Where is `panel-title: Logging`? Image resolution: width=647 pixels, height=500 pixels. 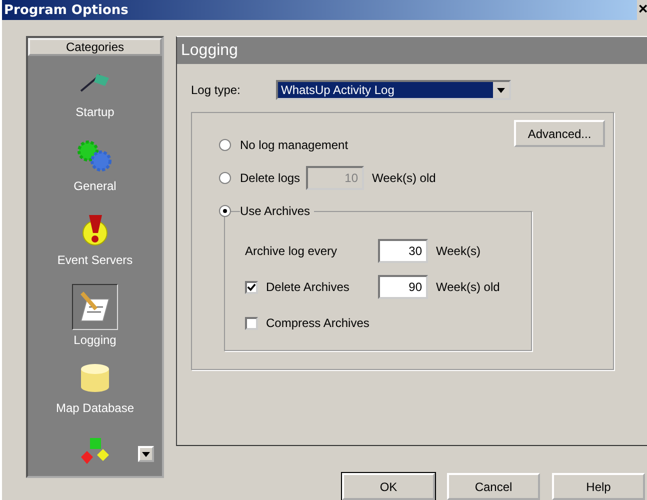 panel-title: Logging is located at coordinates (209, 51).